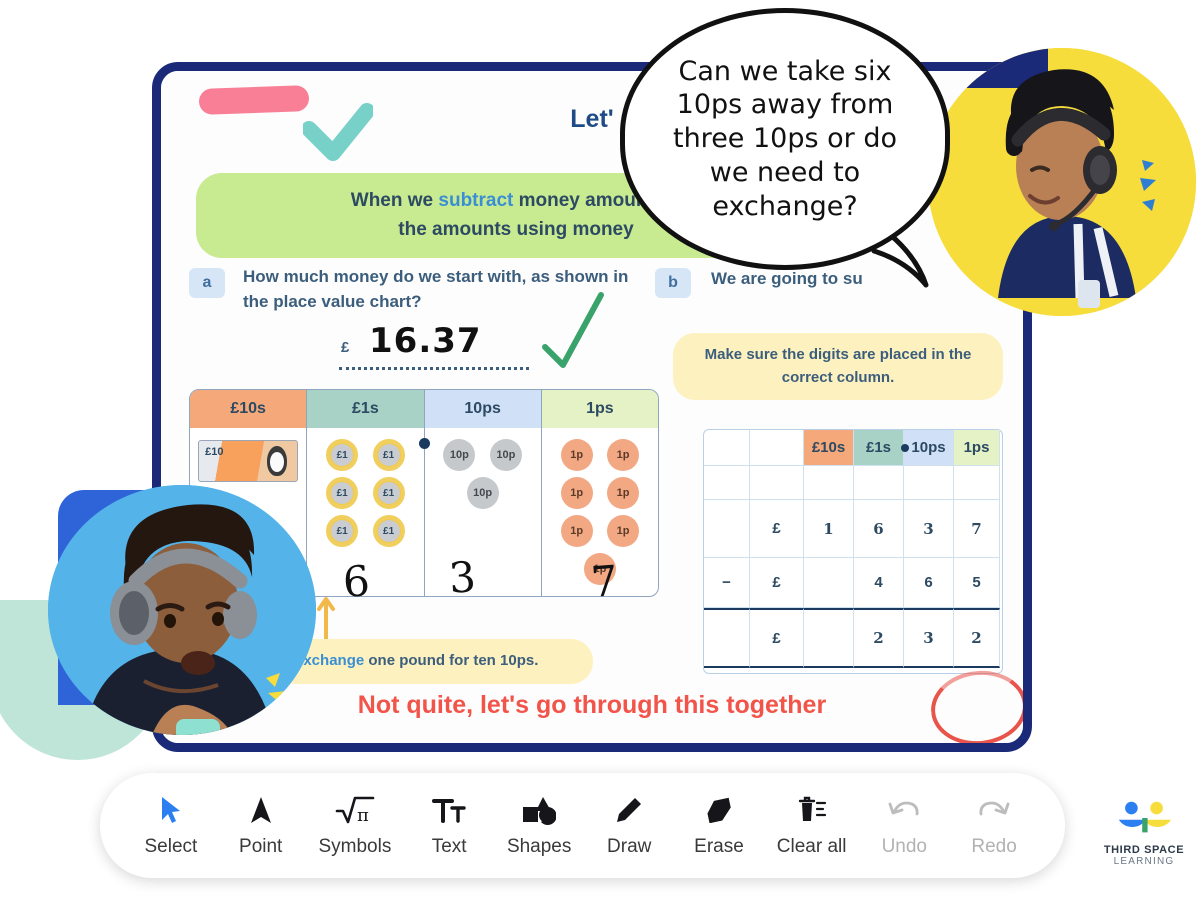 The image size is (1200, 900). Describe the element at coordinates (434, 368) in the screenshot. I see `answer-dotted-line` at that location.